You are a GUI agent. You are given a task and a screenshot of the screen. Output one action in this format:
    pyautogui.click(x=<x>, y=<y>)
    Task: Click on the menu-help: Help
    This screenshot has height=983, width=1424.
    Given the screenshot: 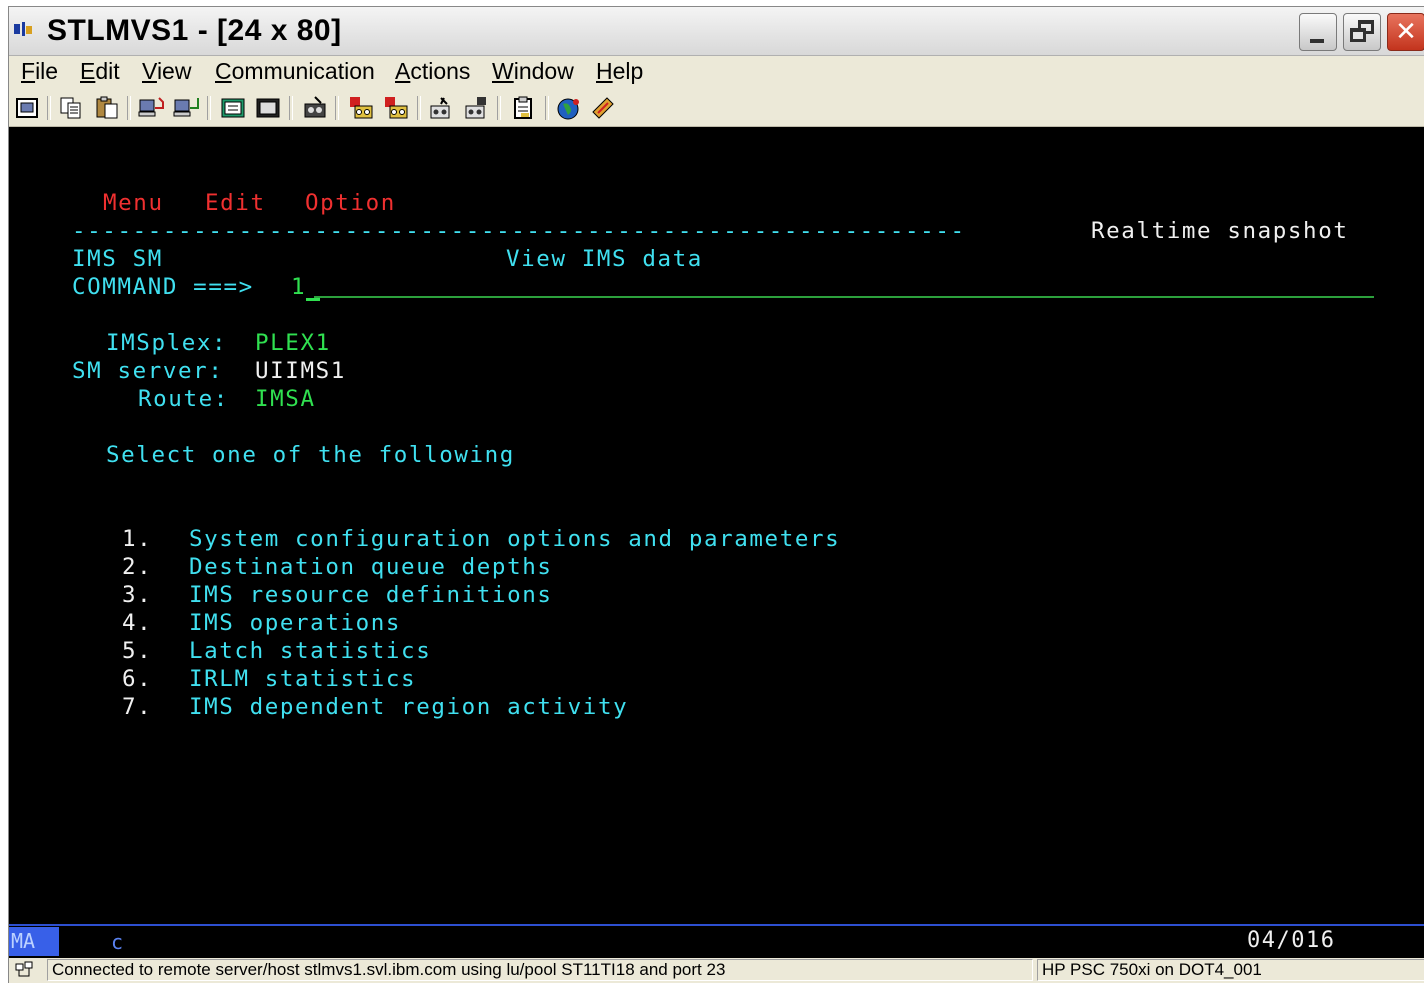 What is the action you would take?
    pyautogui.click(x=619, y=73)
    